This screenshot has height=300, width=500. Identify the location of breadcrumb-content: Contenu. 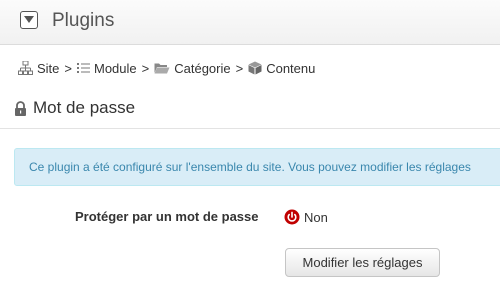
(281, 68).